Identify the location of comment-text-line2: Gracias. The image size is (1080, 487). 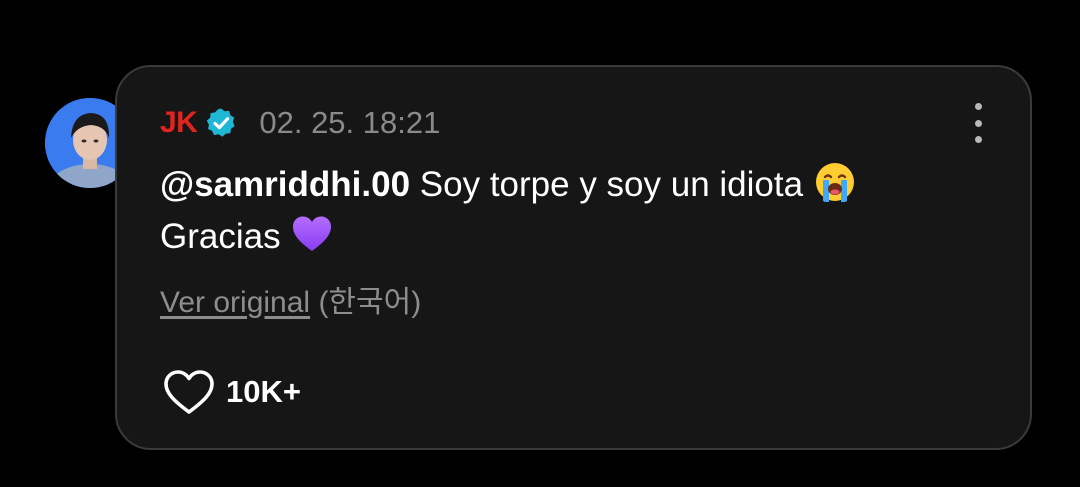
(220, 236).